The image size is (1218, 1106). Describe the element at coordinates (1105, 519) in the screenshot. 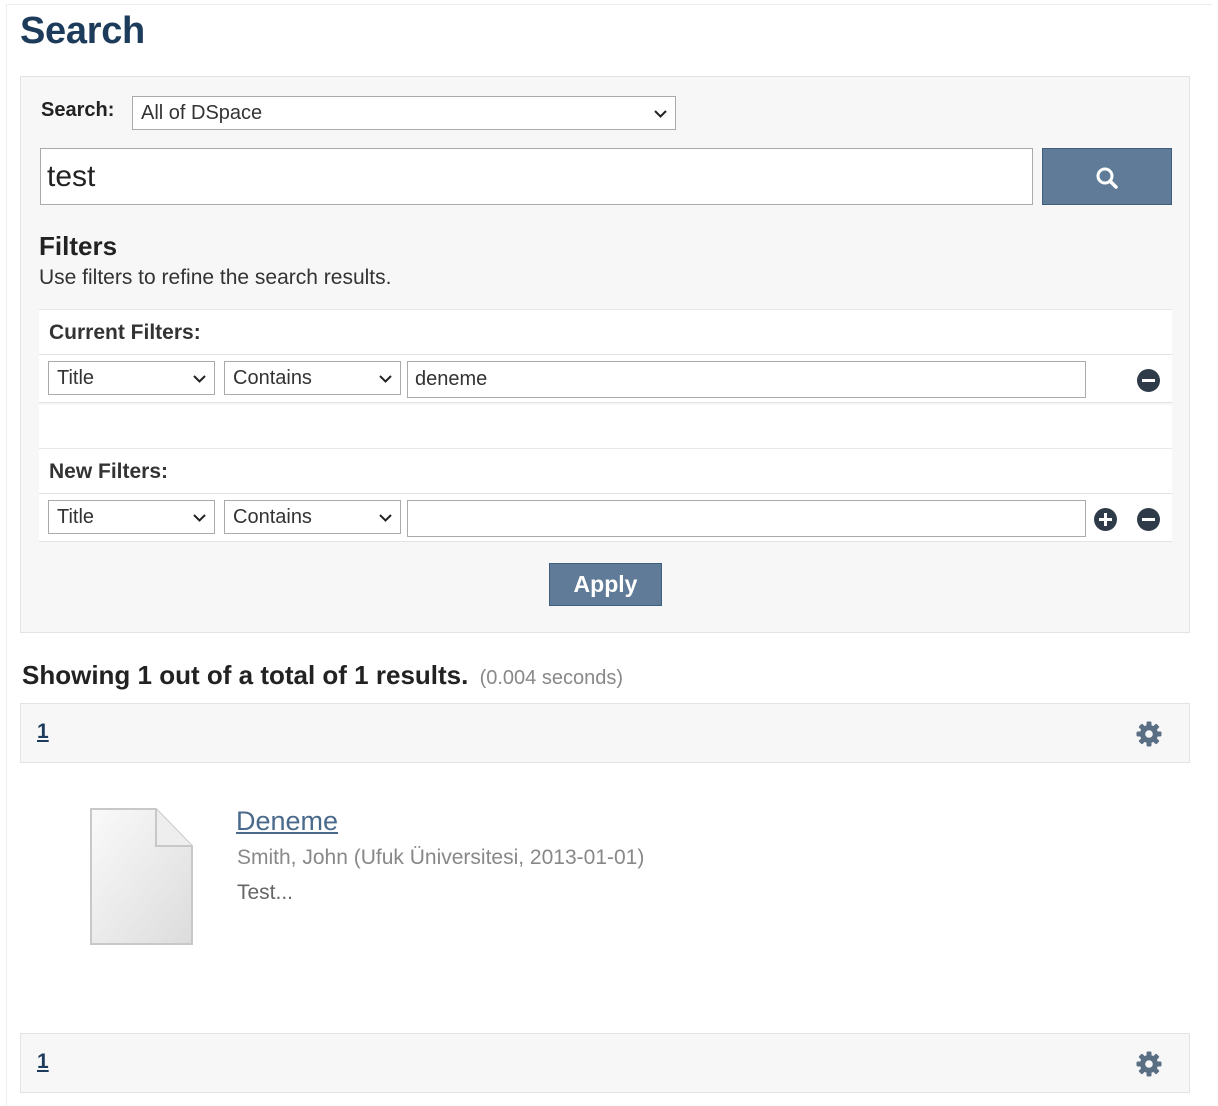

I see `add-filter-button` at that location.